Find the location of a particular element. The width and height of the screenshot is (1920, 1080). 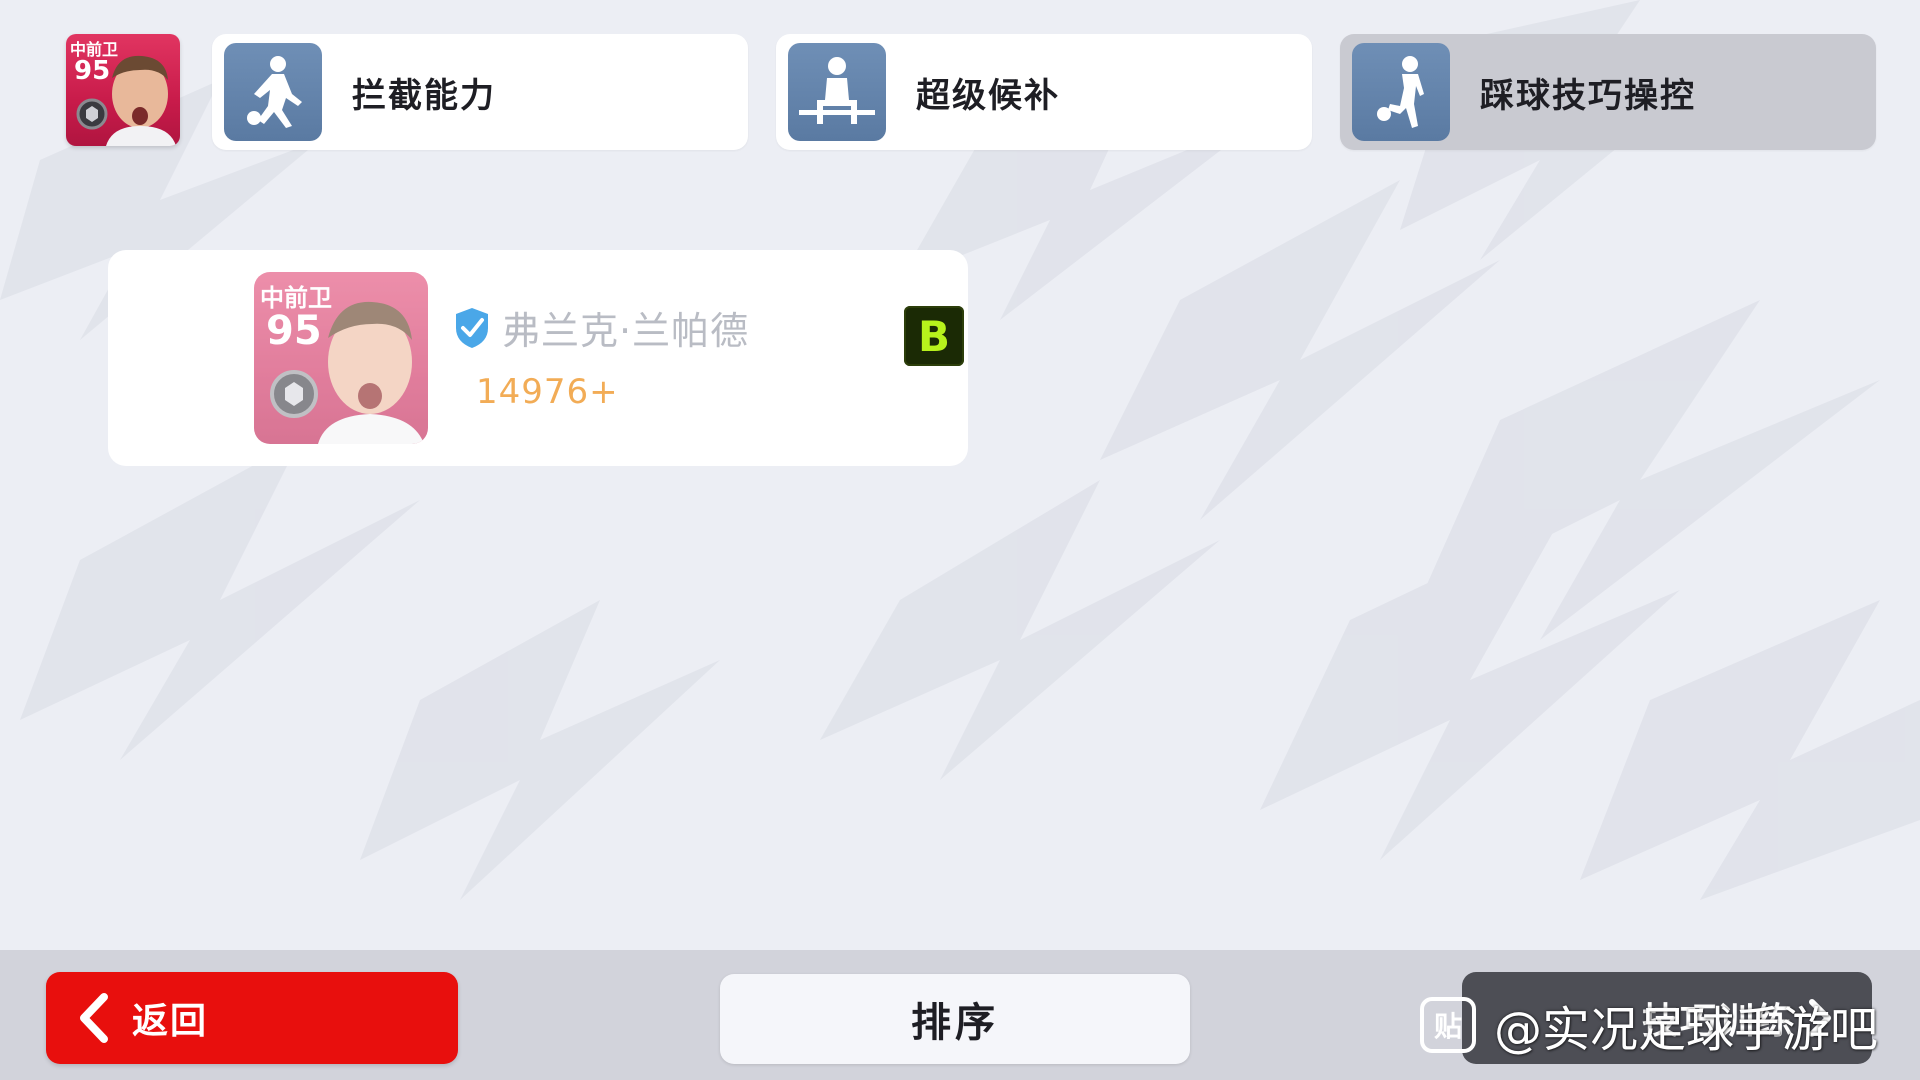

super-sub-player-icon is located at coordinates (837, 92).